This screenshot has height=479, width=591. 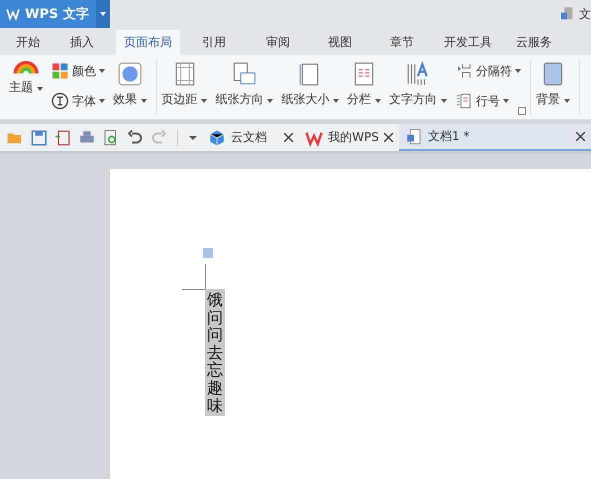 What do you see at coordinates (214, 42) in the screenshot?
I see `menu-tab: 引用` at bounding box center [214, 42].